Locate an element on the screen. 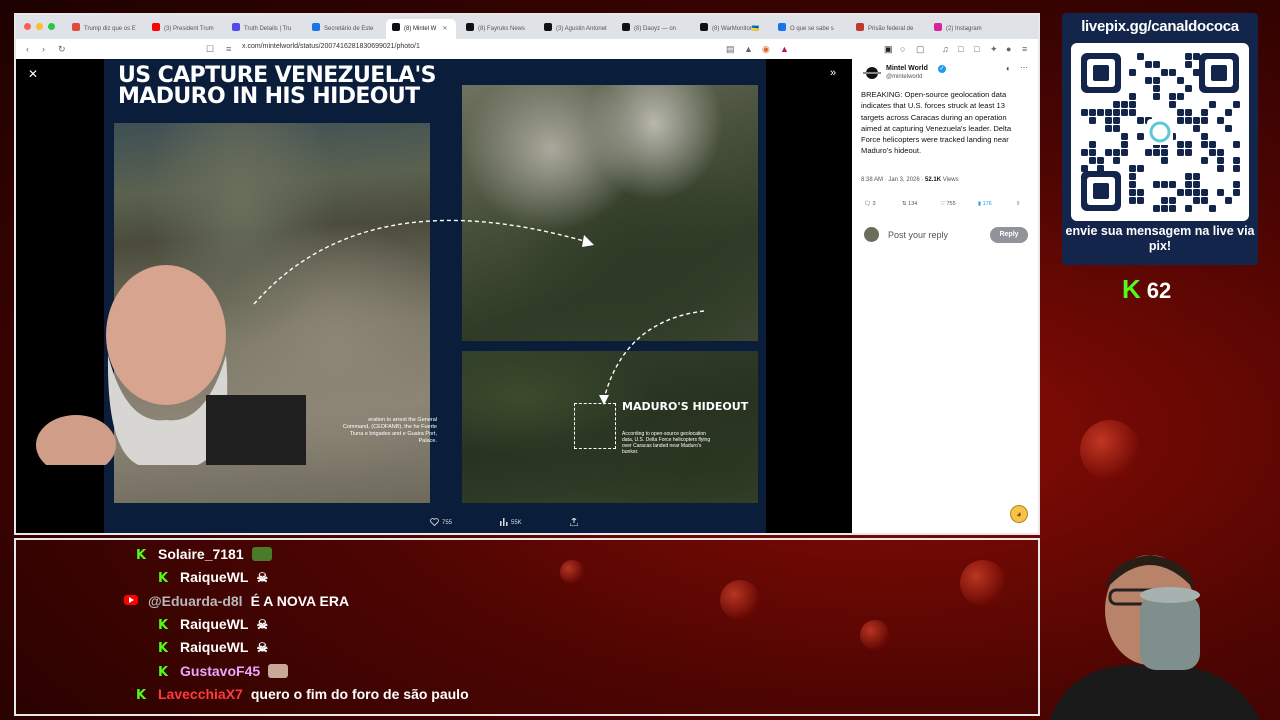 This screenshot has height=720, width=1280. tab-6: (8) Fayruks News is located at coordinates (497, 29).